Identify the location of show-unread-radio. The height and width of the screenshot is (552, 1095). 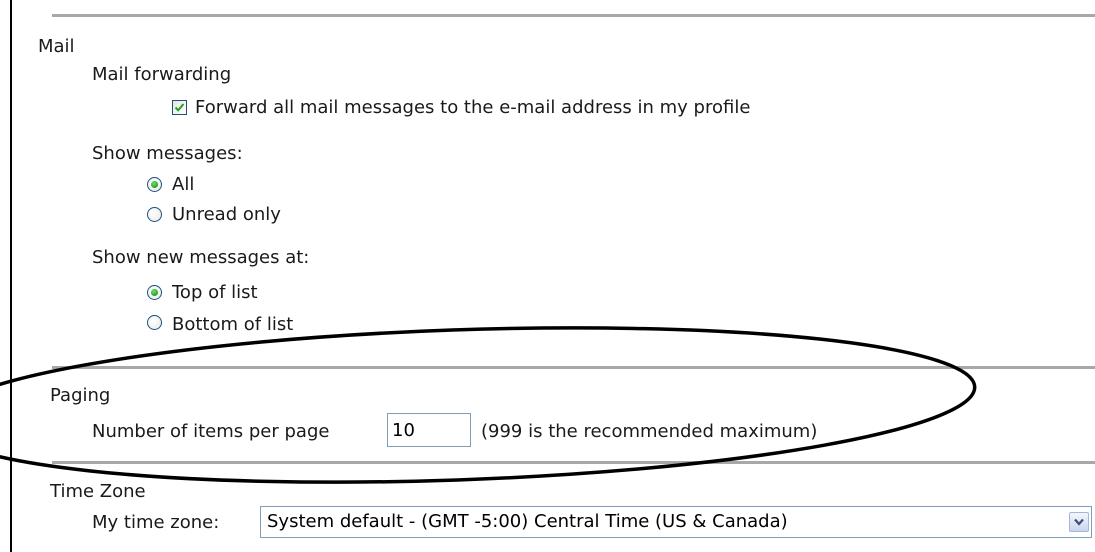
(154, 214).